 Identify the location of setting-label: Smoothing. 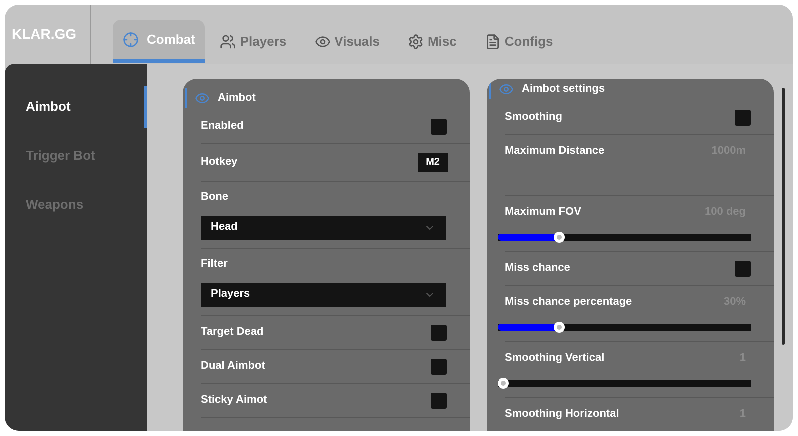
(533, 118).